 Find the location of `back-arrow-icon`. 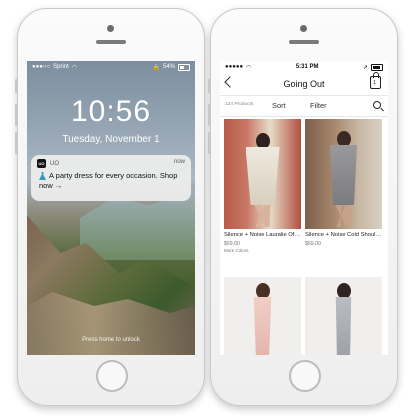

back-arrow-icon is located at coordinates (230, 82).